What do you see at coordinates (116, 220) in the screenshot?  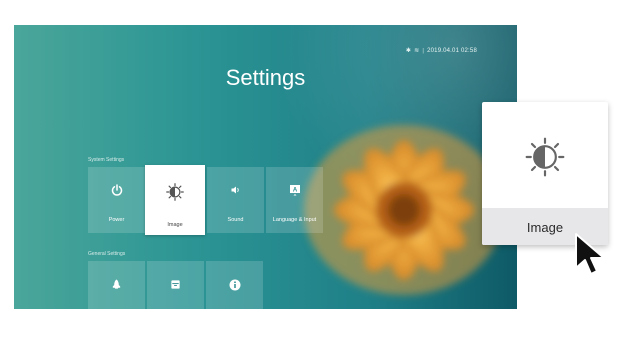 I see `tile-label: Power` at bounding box center [116, 220].